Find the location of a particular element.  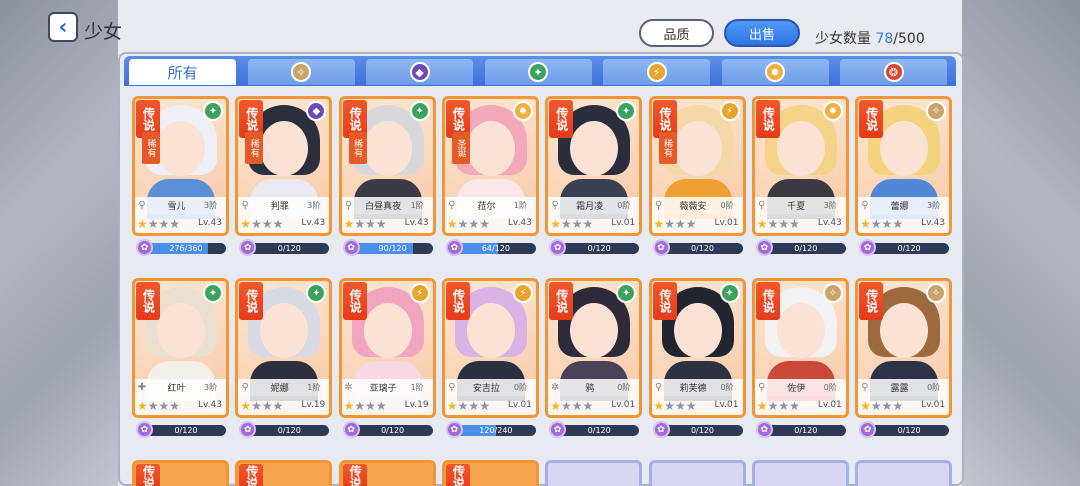

light-element-icon: ✧ is located at coordinates (832, 293).